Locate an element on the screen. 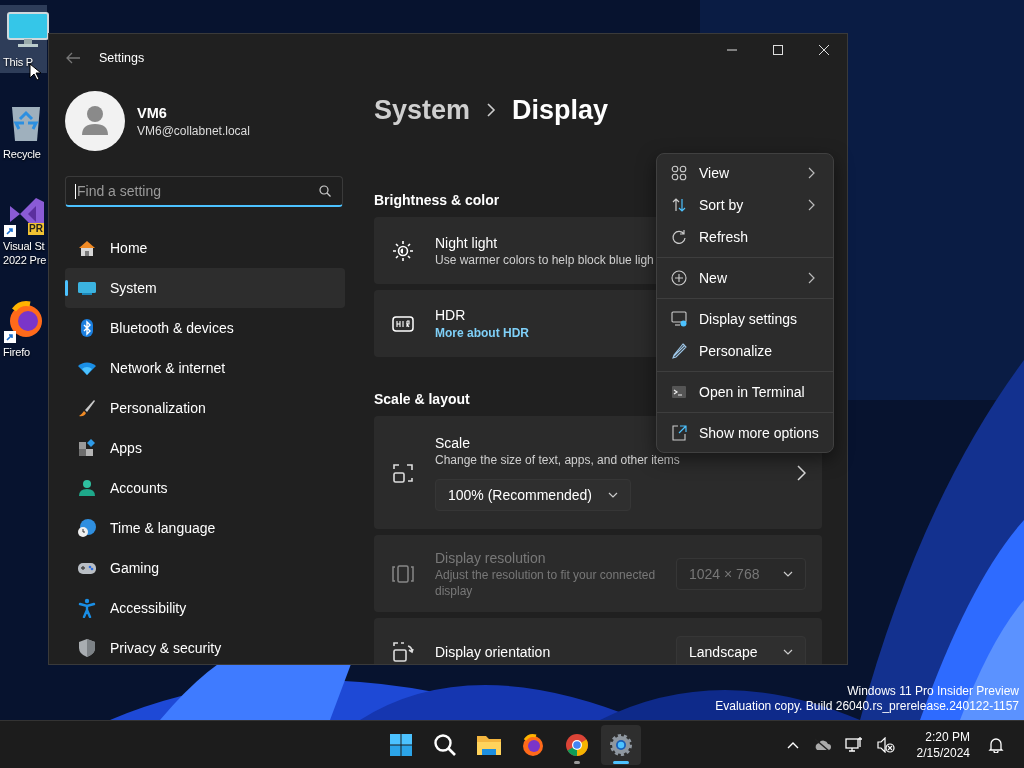 Image resolution: width=1024 pixels, height=768 pixels. maximize-icon is located at coordinates (778, 50).